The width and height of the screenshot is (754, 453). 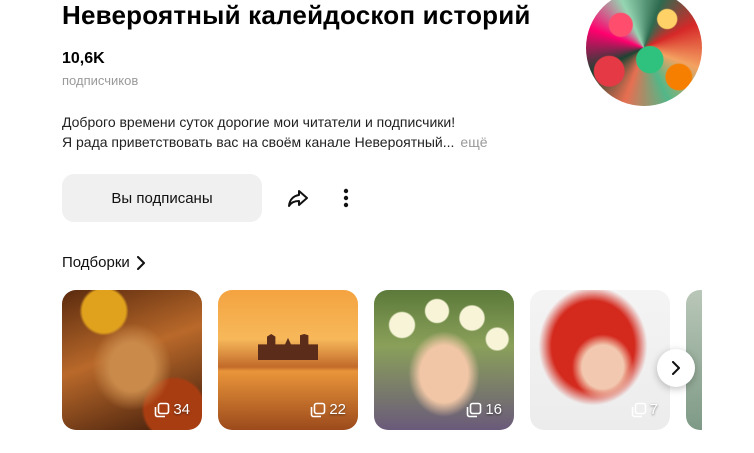 I want to click on collection-count-value: 34, so click(x=181, y=409).